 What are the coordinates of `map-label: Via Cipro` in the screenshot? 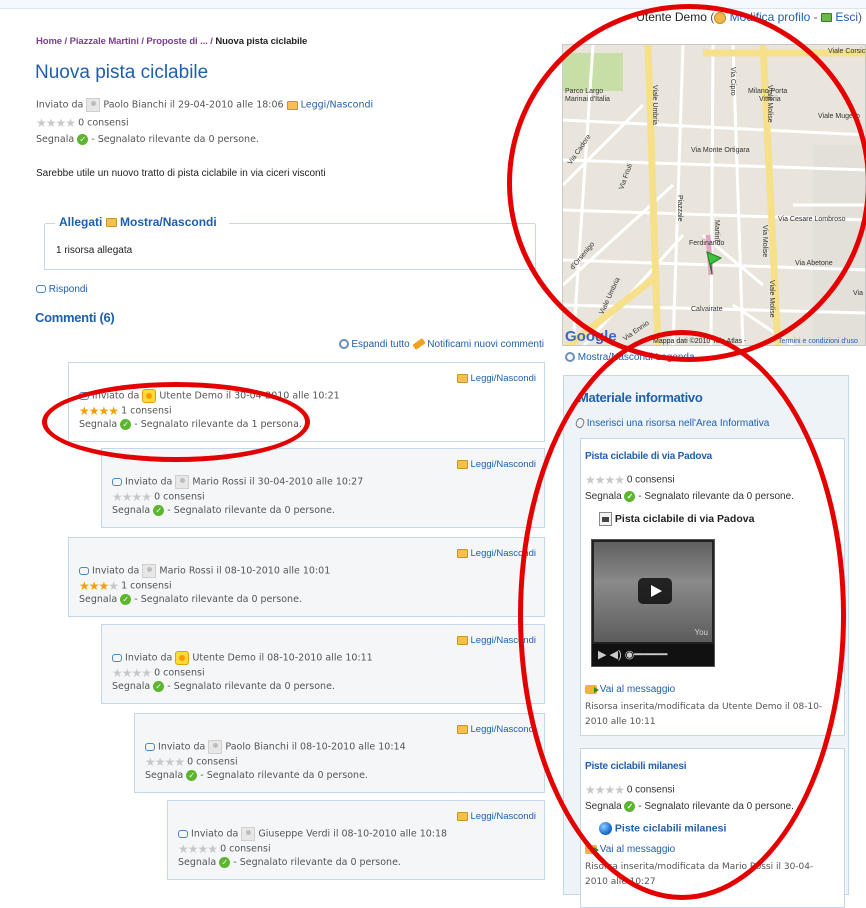 It's located at (732, 81).